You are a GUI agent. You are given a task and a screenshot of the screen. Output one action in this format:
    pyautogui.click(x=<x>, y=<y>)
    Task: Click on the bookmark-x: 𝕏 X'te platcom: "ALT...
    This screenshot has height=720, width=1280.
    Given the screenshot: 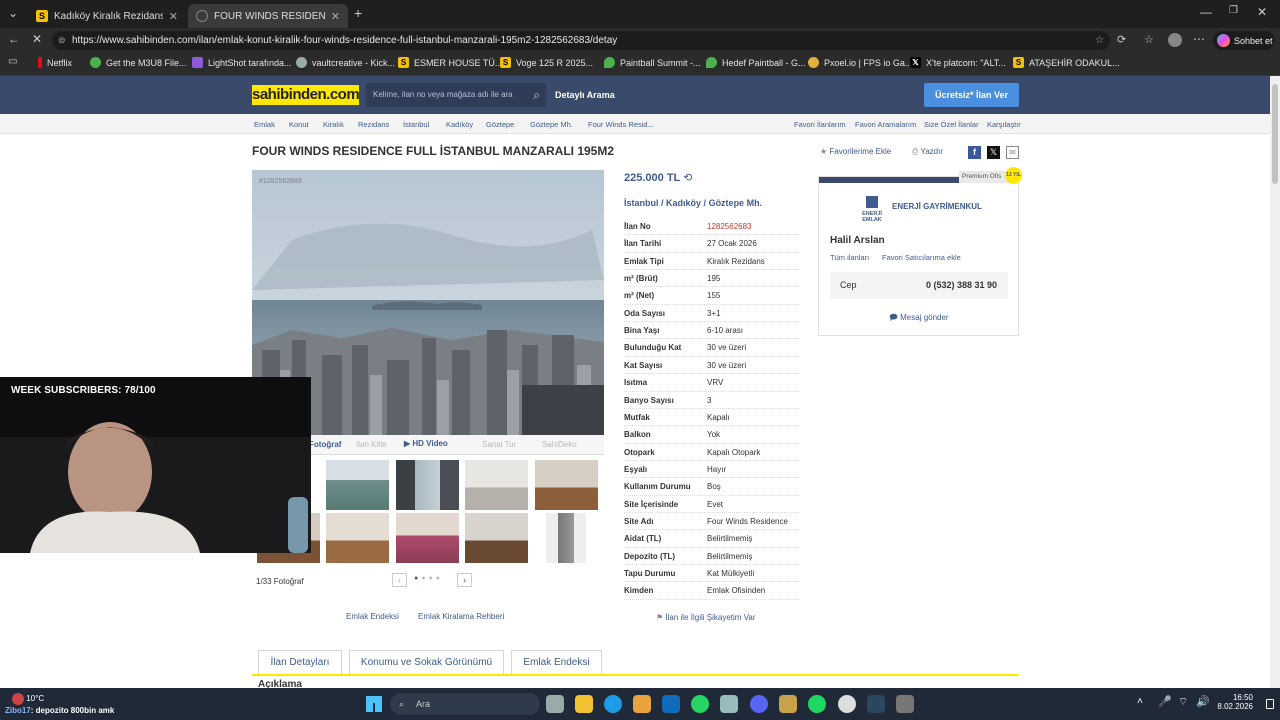 What is the action you would take?
    pyautogui.click(x=958, y=62)
    